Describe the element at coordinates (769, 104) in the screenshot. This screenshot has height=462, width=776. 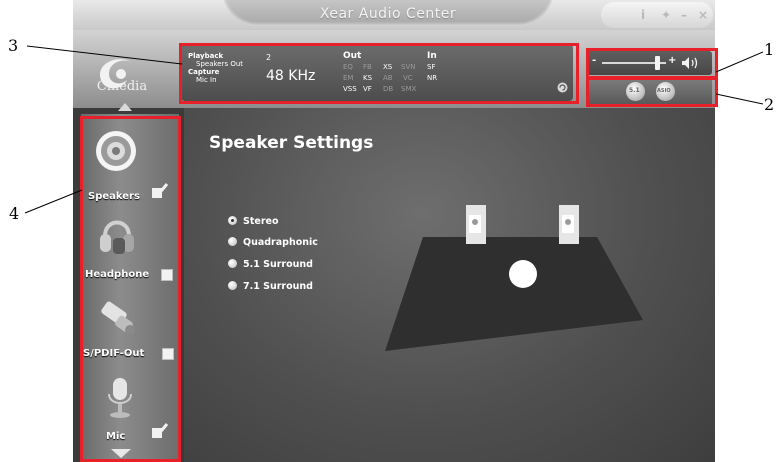
I see `callout-2: 2` at that location.